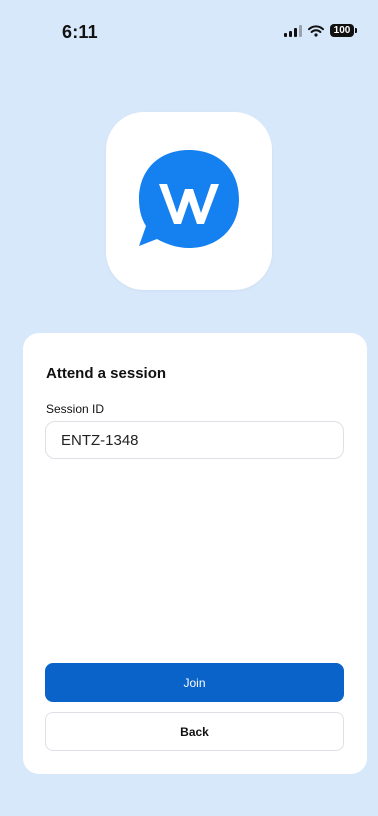  I want to click on join-button: Join, so click(194, 682).